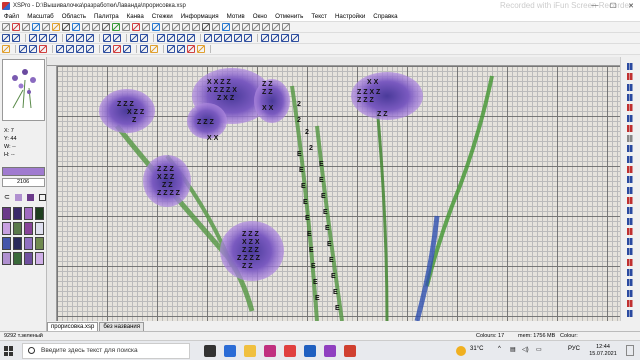  I want to click on menu-item: Стежки, so click(162, 16).